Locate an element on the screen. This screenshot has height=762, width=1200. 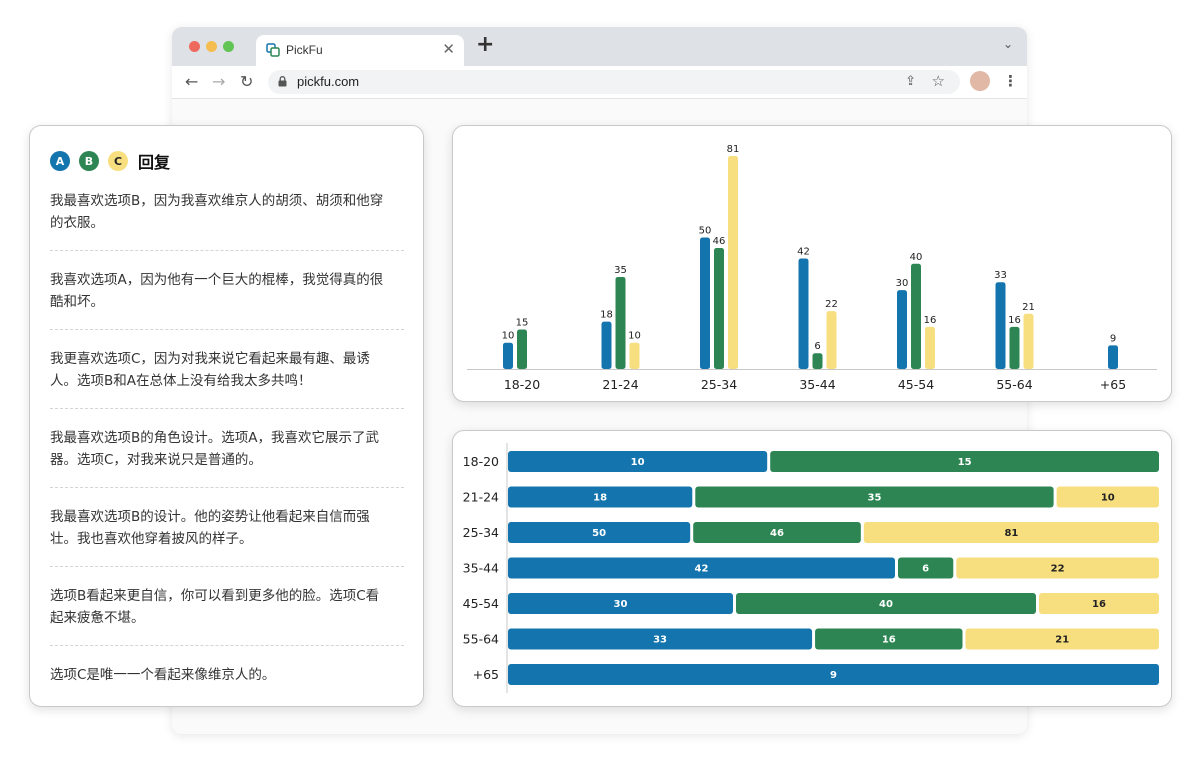
segment-value-label: 35 is located at coordinates (874, 498).